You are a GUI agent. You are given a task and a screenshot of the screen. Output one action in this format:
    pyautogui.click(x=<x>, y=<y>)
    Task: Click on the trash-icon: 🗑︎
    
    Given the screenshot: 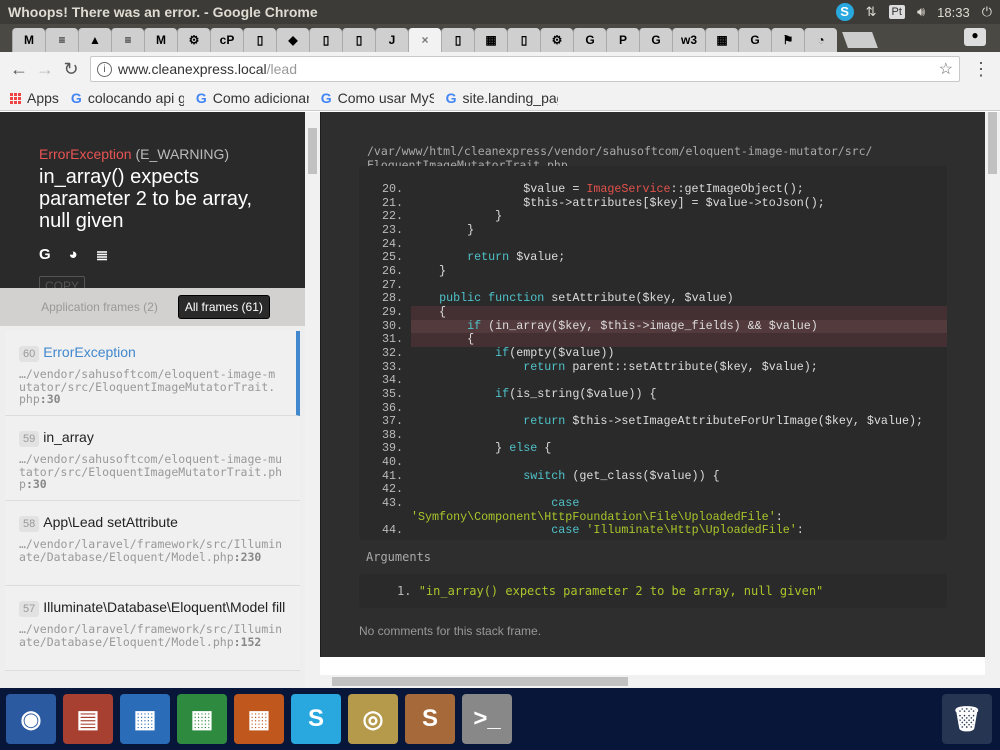 What is the action you would take?
    pyautogui.click(x=967, y=719)
    